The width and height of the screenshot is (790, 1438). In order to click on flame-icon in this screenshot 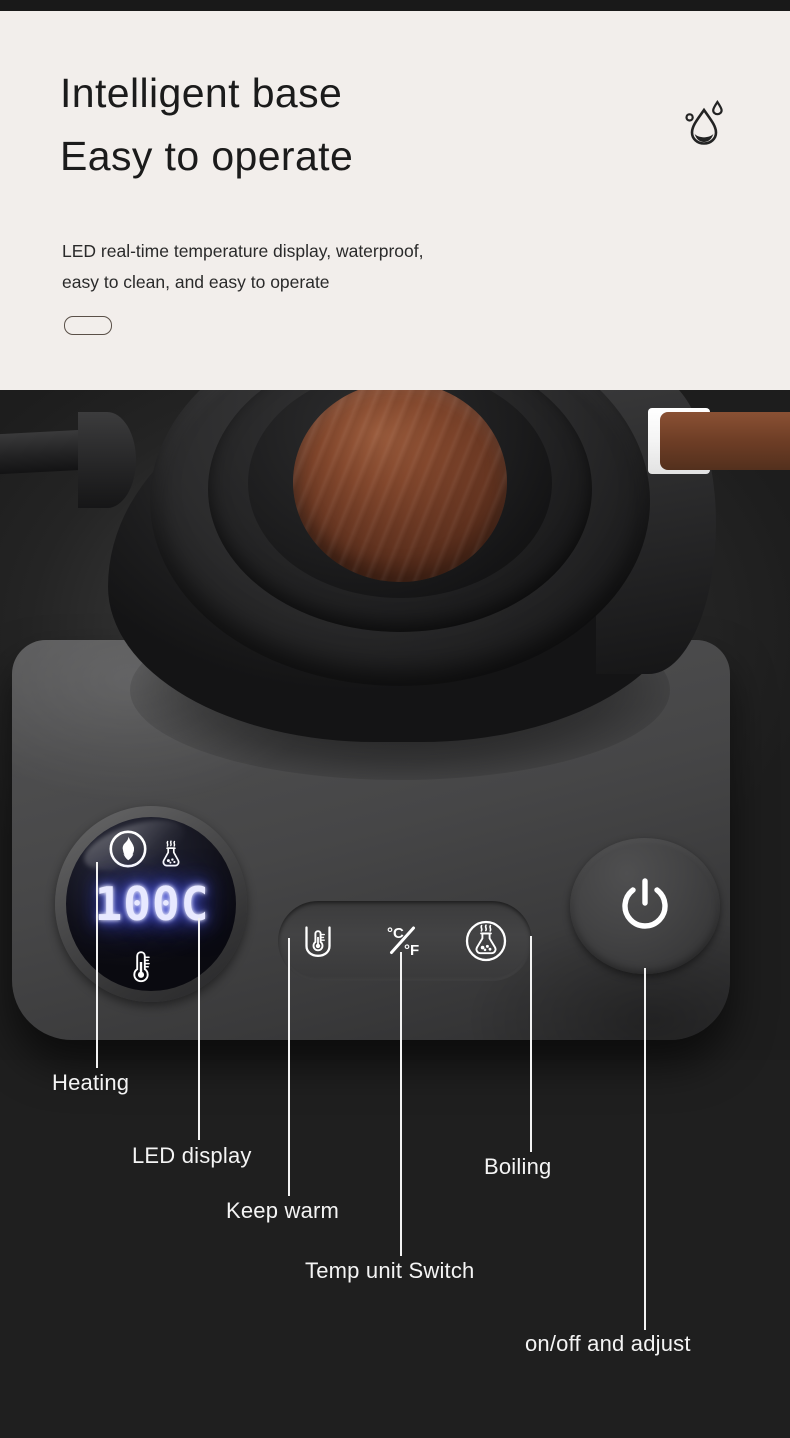, I will do `click(128, 849)`.